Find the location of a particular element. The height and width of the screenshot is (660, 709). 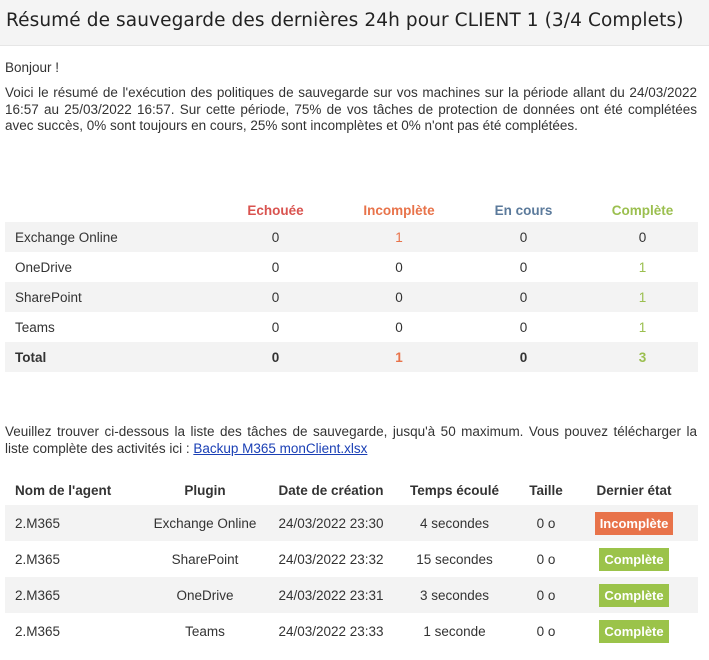

tasks-header-status: Dernier état is located at coordinates (634, 490).